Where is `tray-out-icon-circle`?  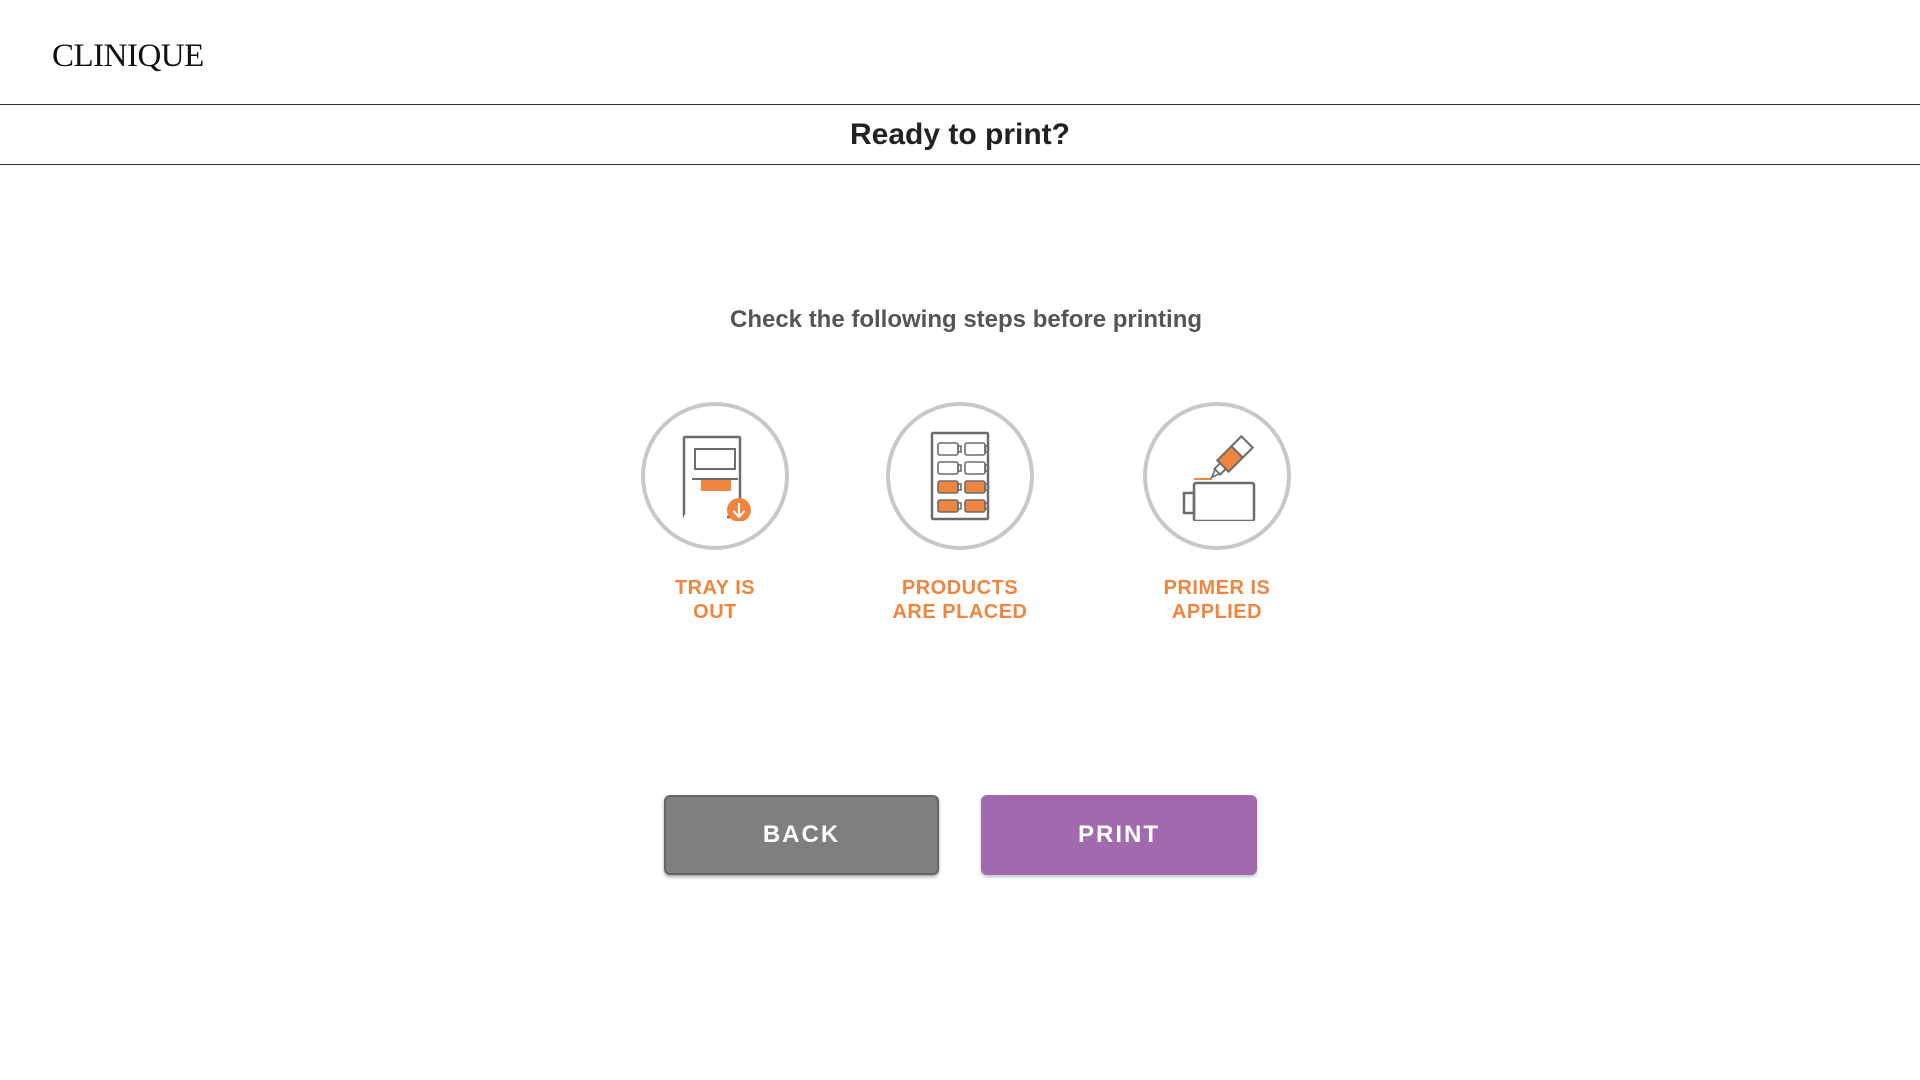
tray-out-icon-circle is located at coordinates (715, 476).